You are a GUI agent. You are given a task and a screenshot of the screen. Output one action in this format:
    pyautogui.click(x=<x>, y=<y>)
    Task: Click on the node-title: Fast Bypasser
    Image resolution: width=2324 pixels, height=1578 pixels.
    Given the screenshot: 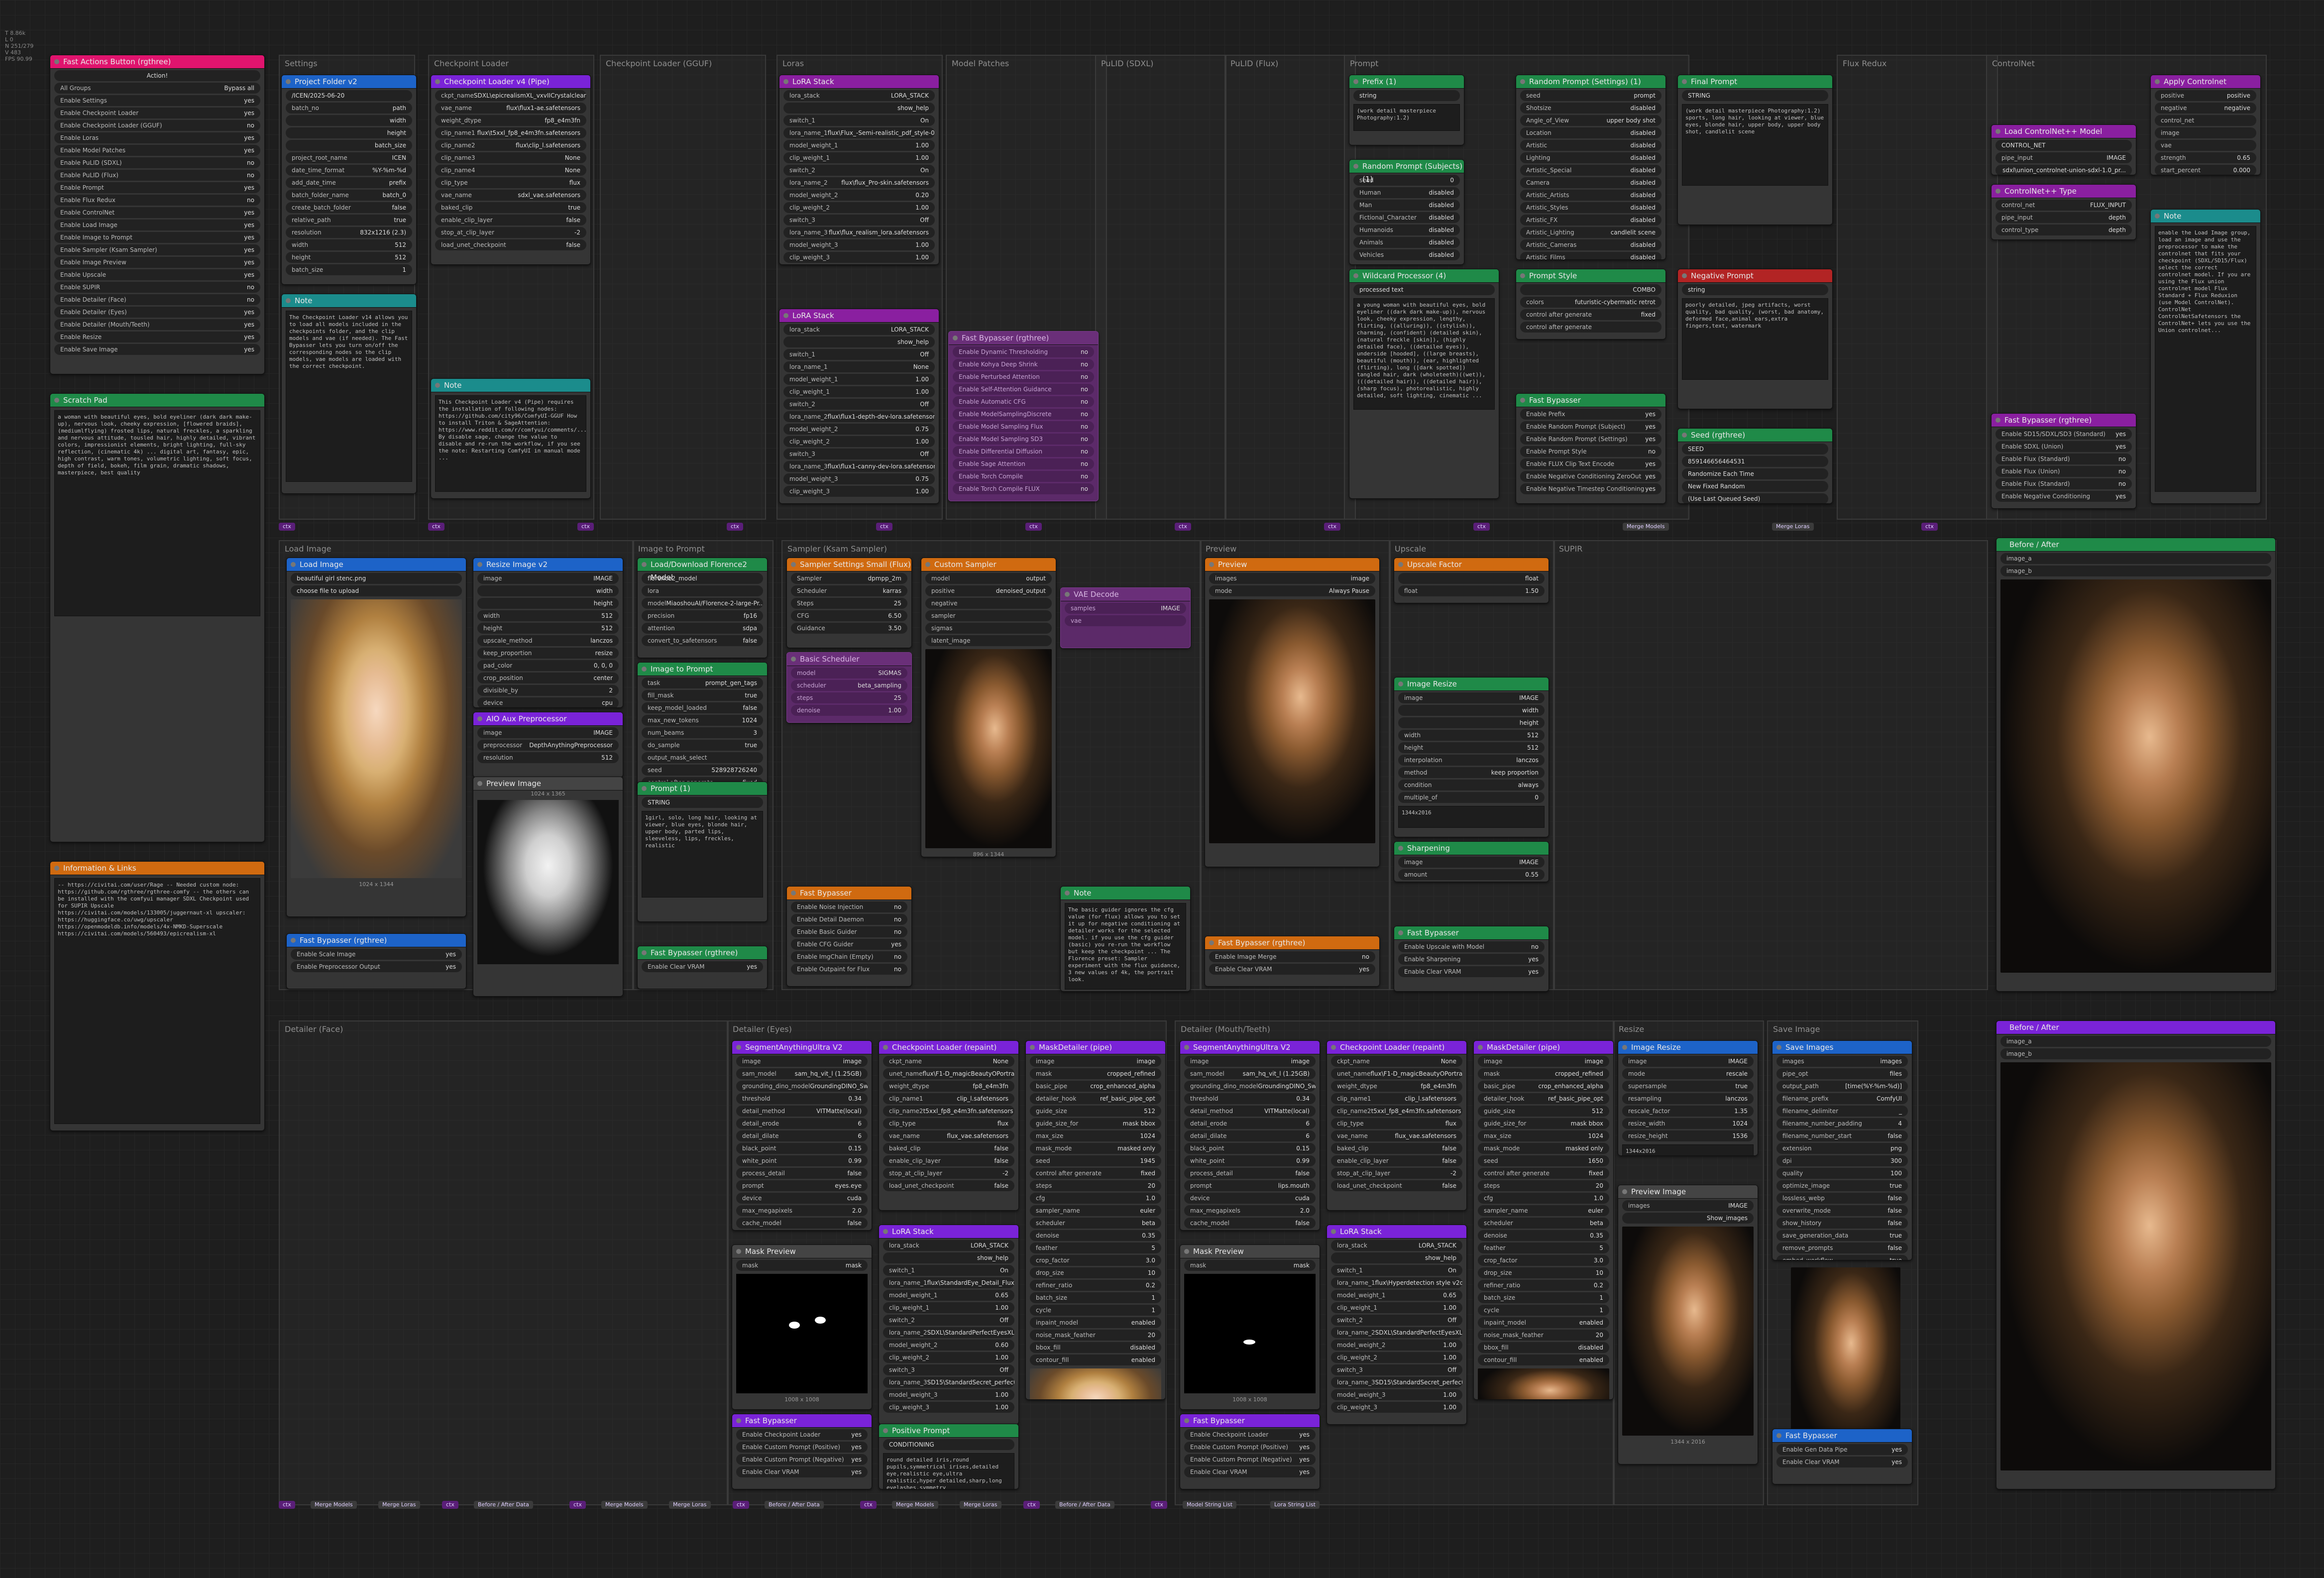 What is the action you would take?
    pyautogui.click(x=802, y=1421)
    